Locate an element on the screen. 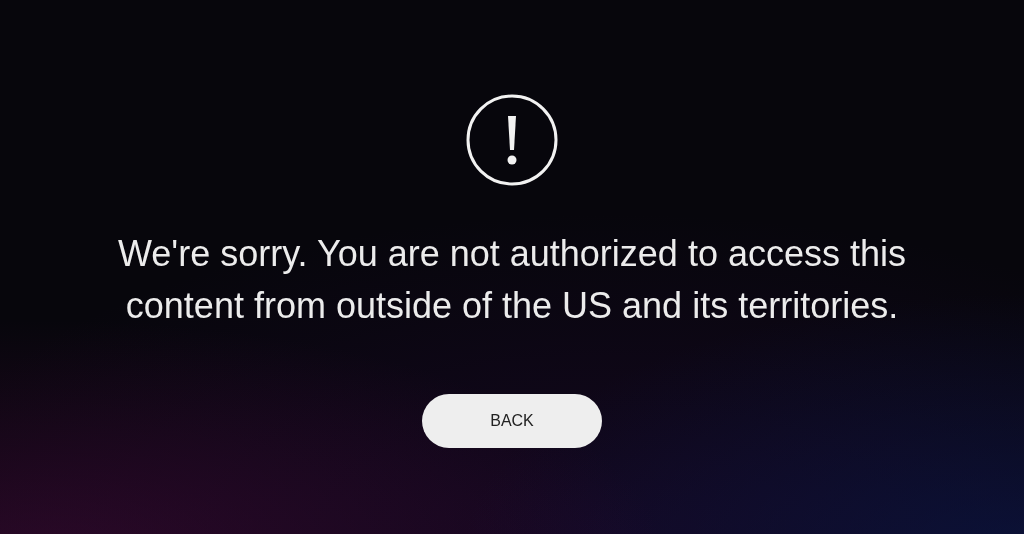 The image size is (1024, 534). warning-icon is located at coordinates (512, 140).